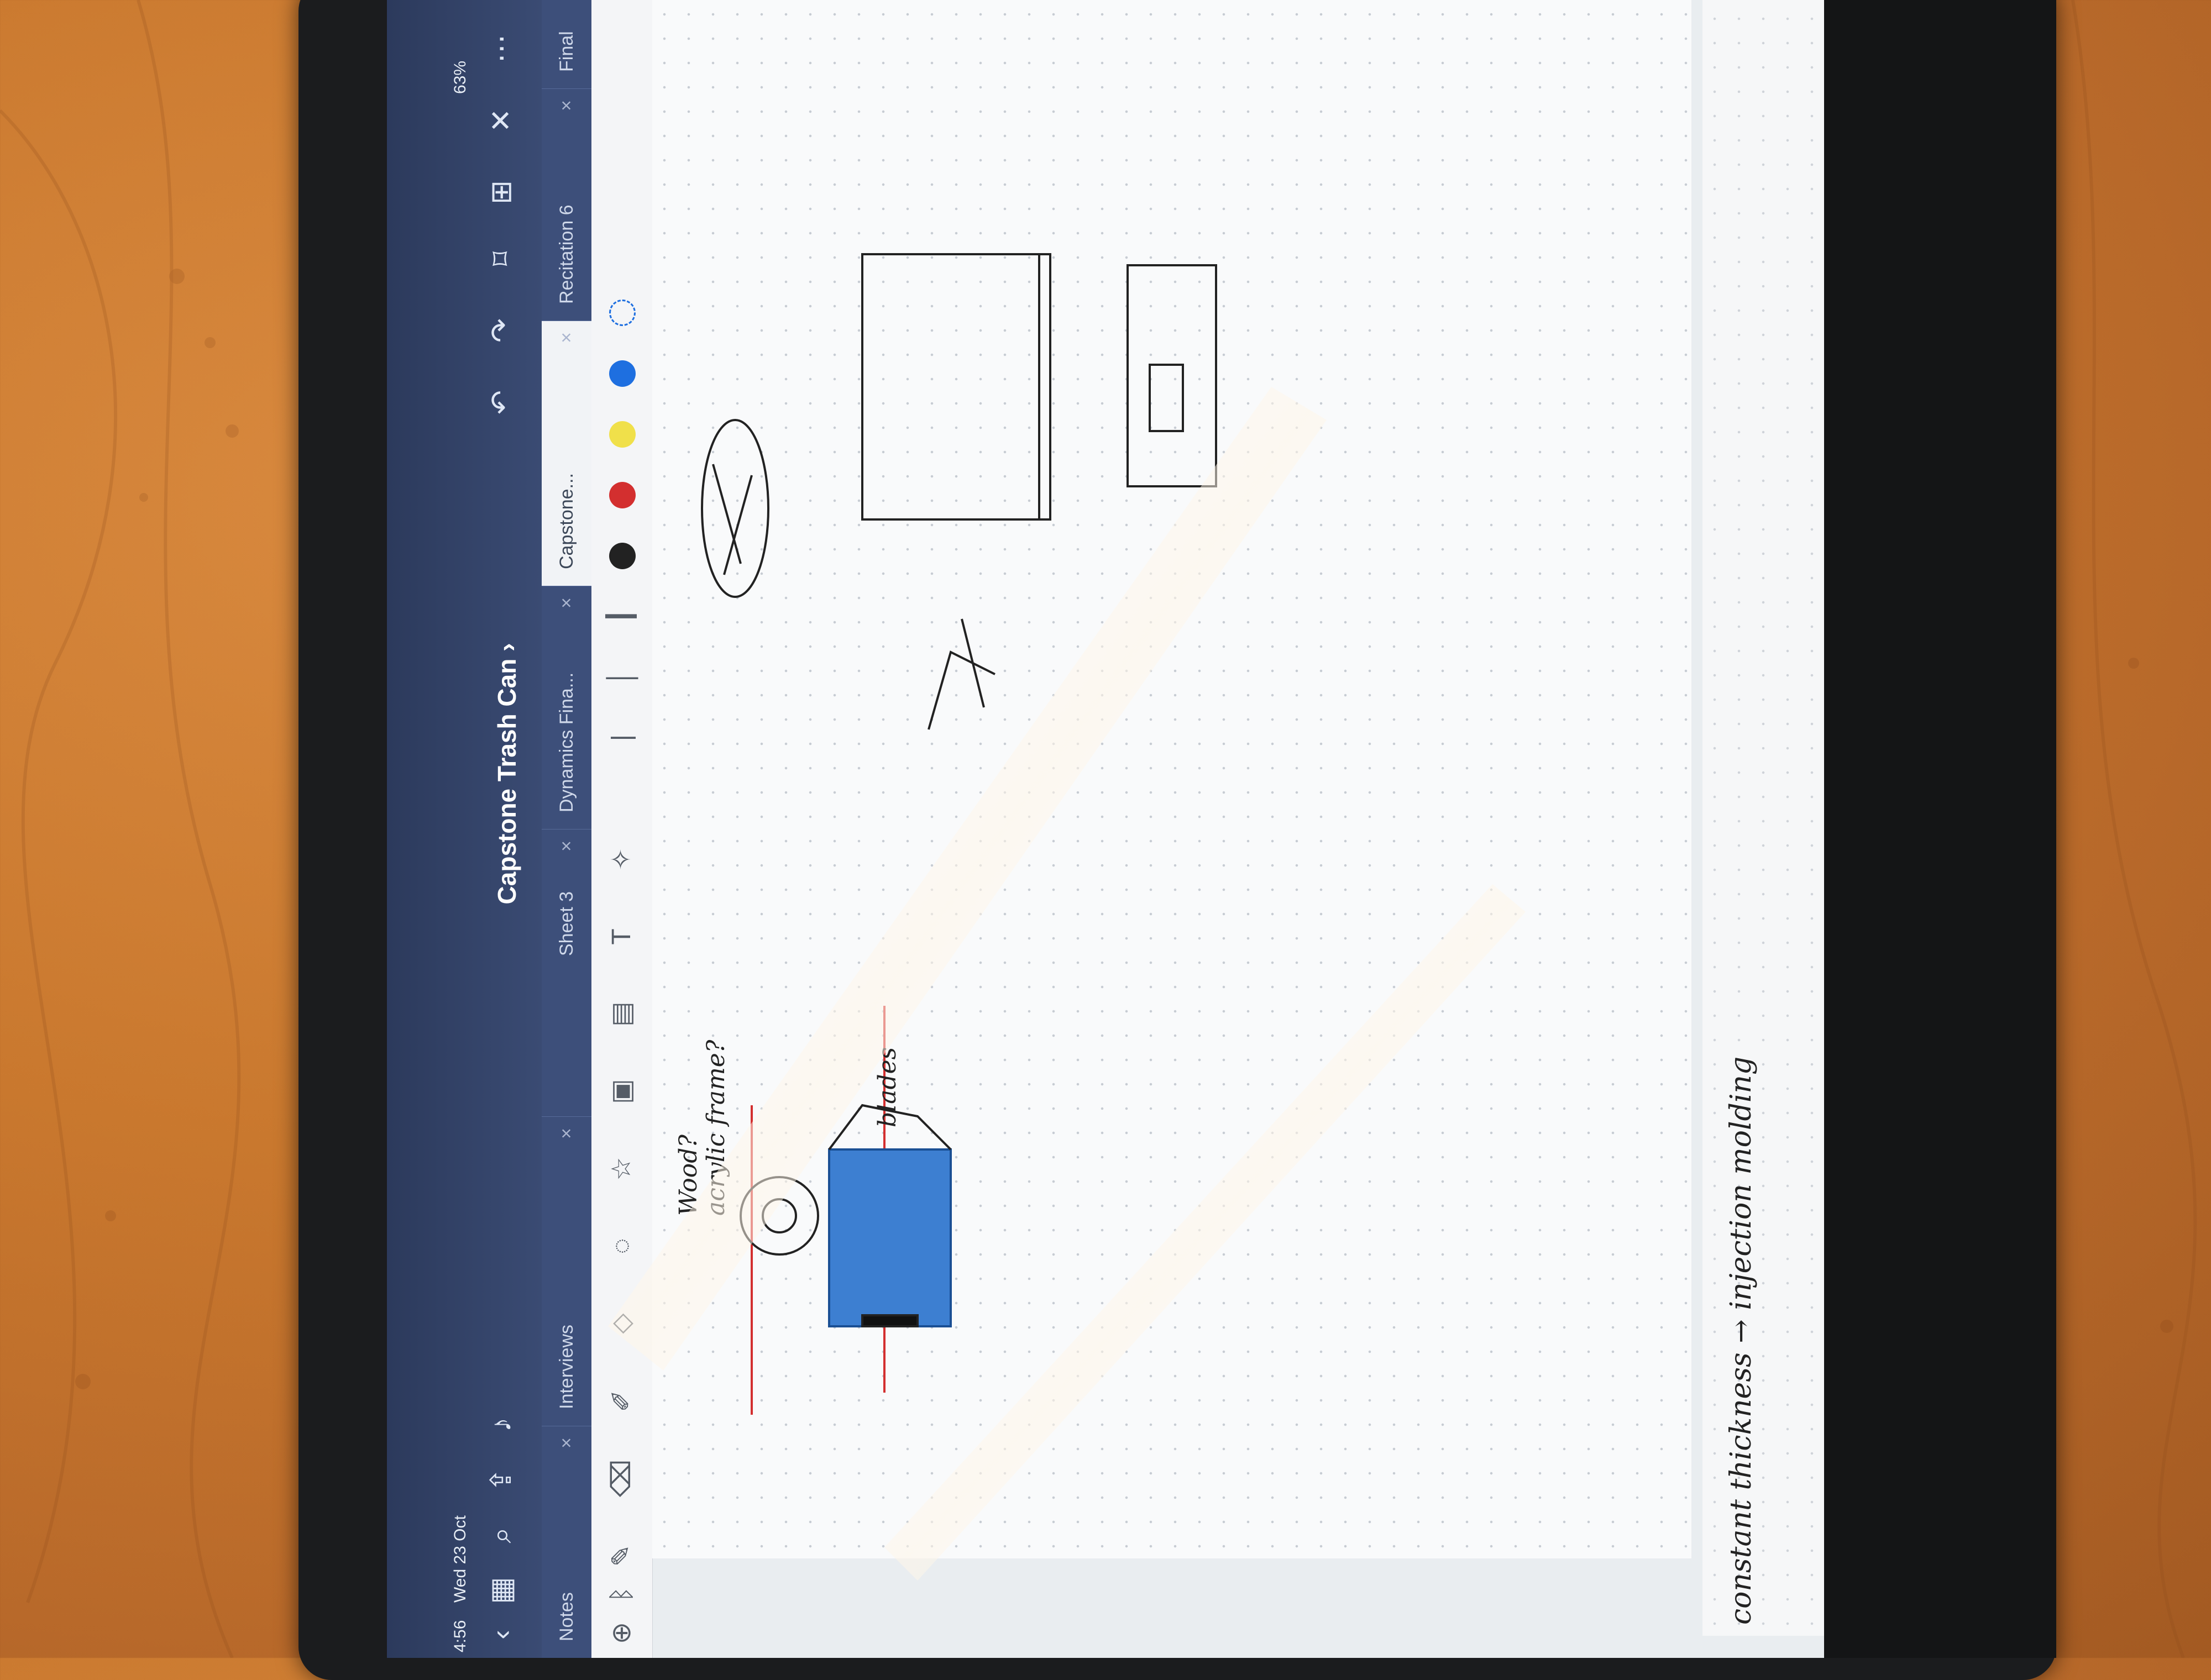 Image resolution: width=2211 pixels, height=1680 pixels. Describe the element at coordinates (507, 781) in the screenshot. I see `document-title-text: Capstone Trash Can` at that location.